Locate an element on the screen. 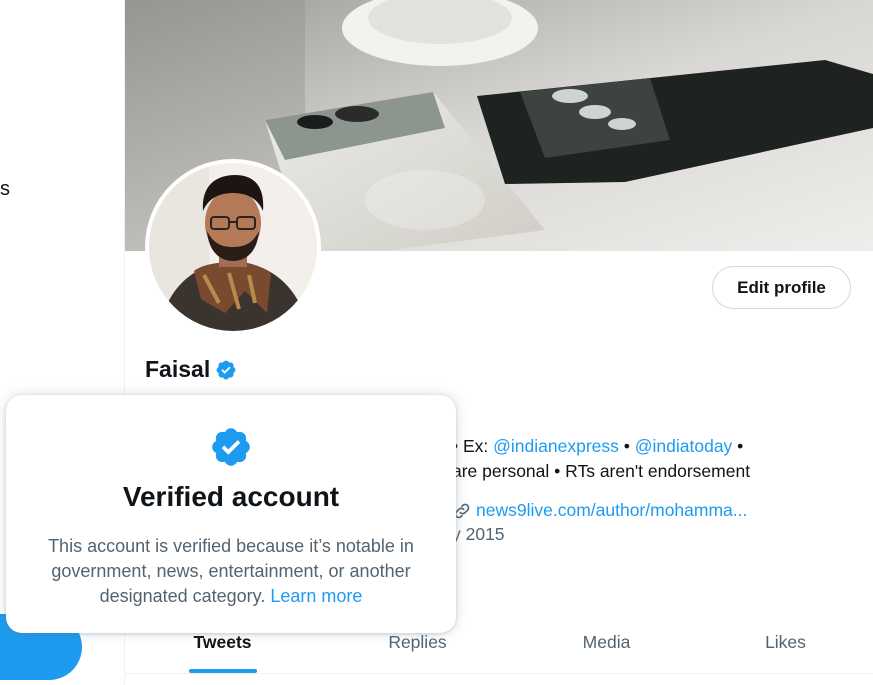 The image size is (873, 685). tab-likes-label: Likes is located at coordinates (785, 641).